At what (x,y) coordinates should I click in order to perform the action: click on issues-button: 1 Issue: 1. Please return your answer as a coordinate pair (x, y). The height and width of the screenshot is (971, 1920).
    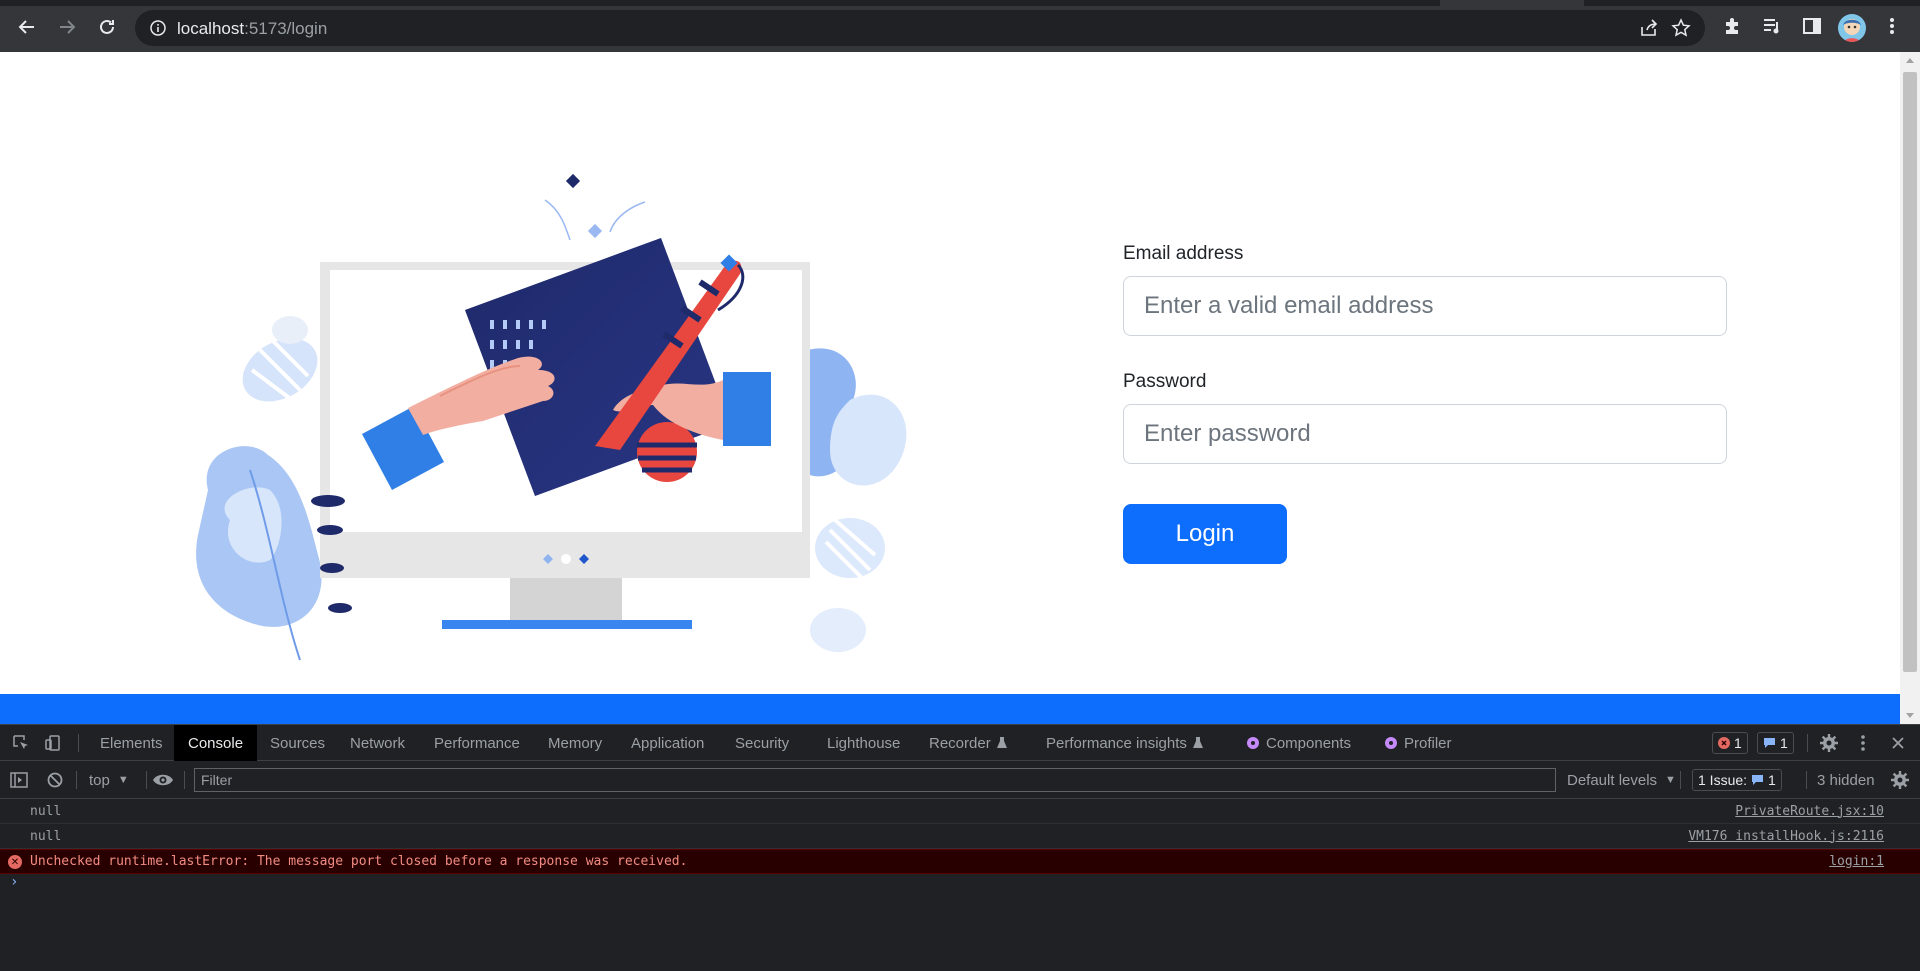
    Looking at the image, I should click on (1737, 780).